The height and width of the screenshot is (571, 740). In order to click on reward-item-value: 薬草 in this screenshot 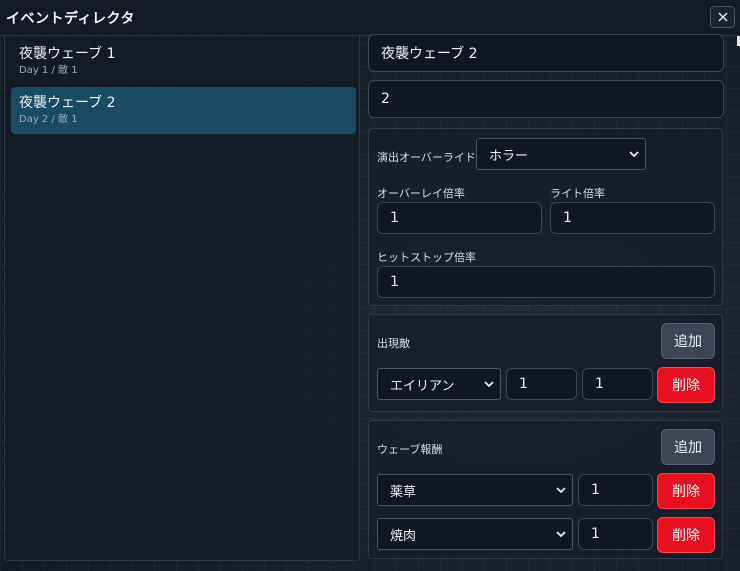, I will do `click(403, 492)`.